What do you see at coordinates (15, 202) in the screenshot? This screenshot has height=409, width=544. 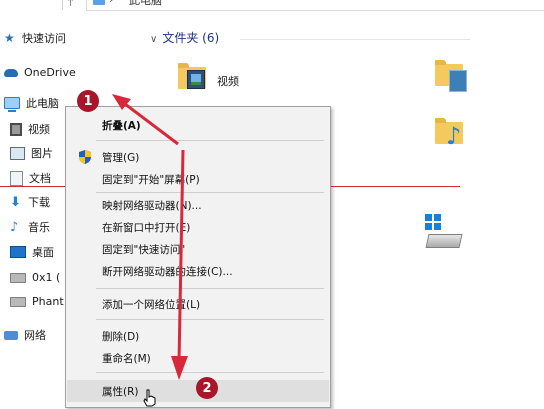 I see `download-icon: ⬇` at bounding box center [15, 202].